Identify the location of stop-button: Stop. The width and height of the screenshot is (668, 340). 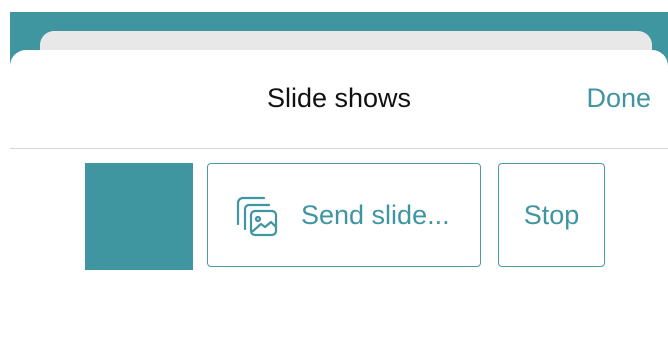
(551, 215).